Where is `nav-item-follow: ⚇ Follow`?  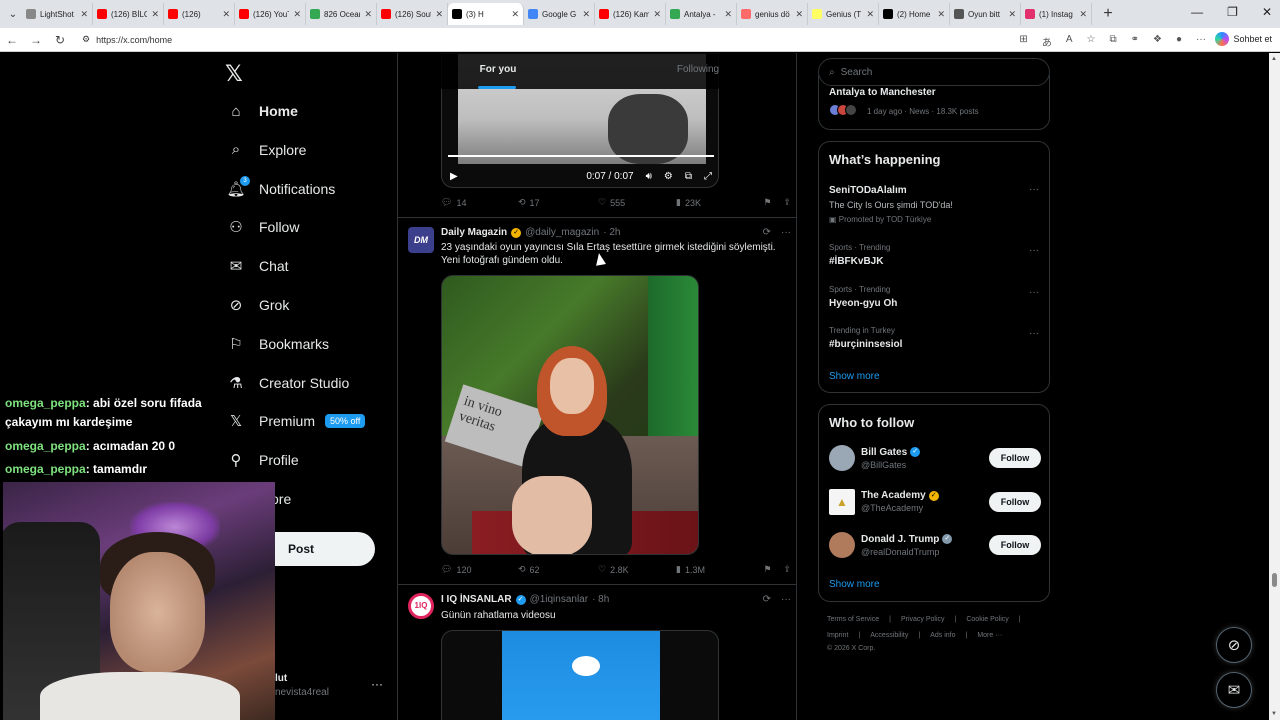
nav-item-follow: ⚇ Follow is located at coordinates (263, 227).